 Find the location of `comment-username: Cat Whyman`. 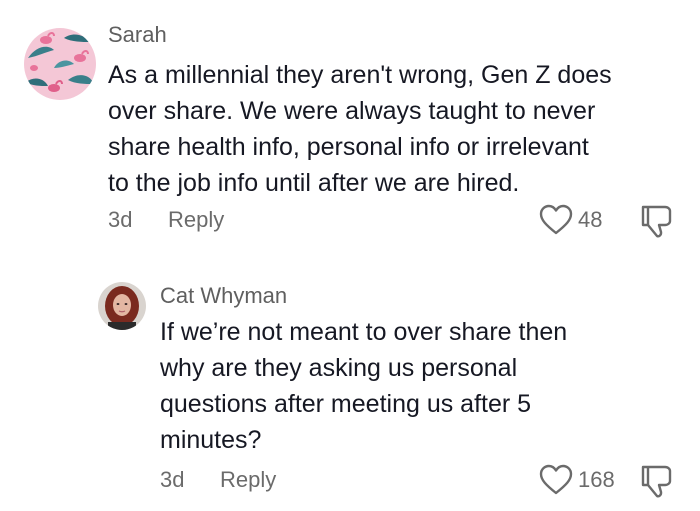

comment-username: Cat Whyman is located at coordinates (223, 296).